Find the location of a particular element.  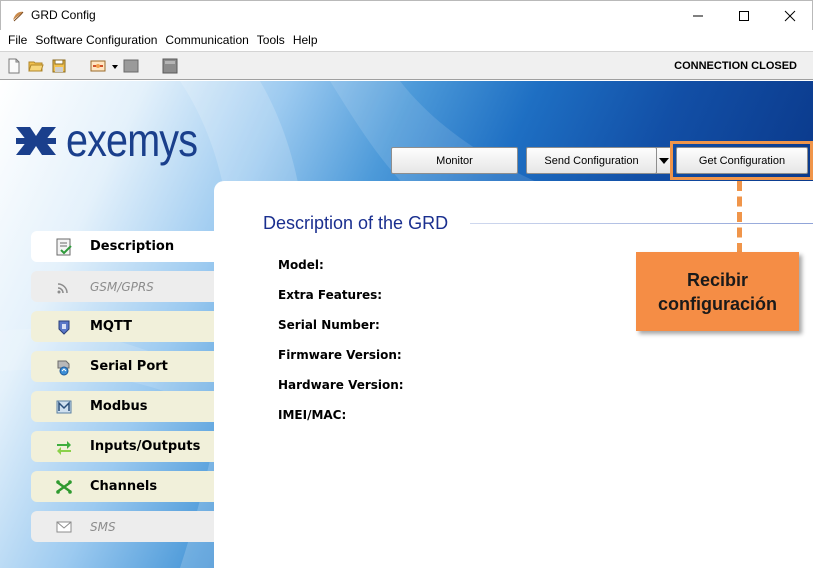

app-icon is located at coordinates (18, 16).